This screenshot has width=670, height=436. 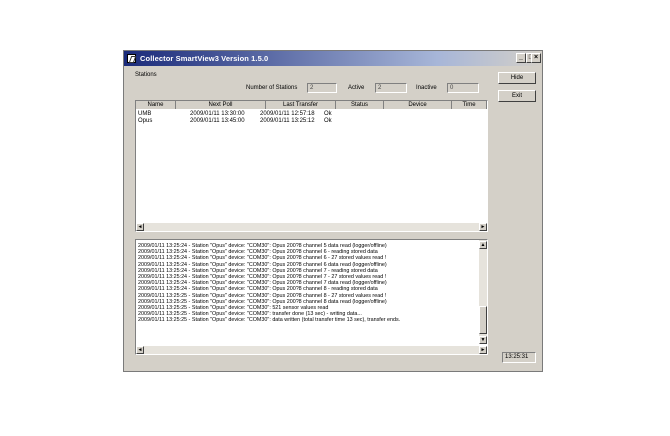 What do you see at coordinates (217, 121) in the screenshot?
I see `row-cell-next-poll: 2009/01/11 13:45:00` at bounding box center [217, 121].